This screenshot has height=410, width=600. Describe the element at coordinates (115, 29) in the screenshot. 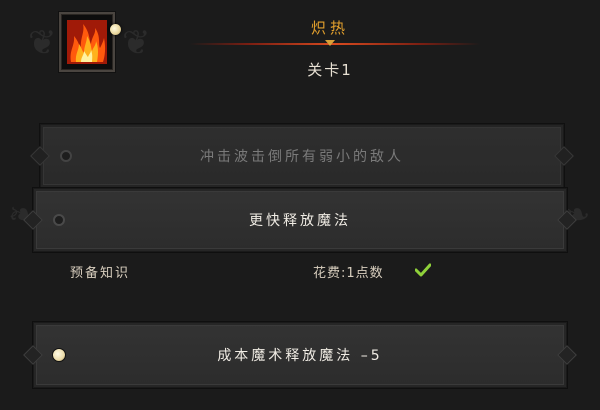

I see `indicator-dot` at that location.